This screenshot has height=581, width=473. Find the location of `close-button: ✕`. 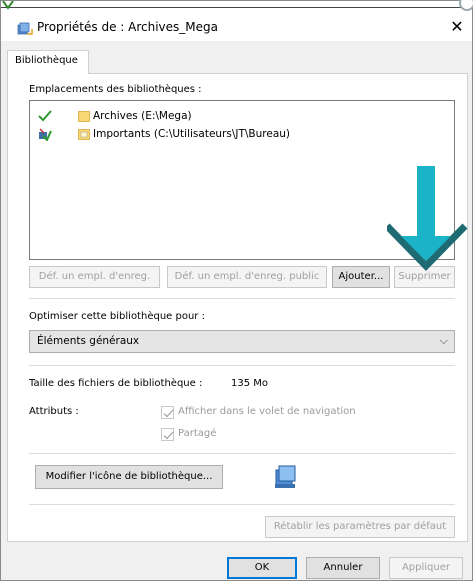

close-button: ✕ is located at coordinates (457, 27).